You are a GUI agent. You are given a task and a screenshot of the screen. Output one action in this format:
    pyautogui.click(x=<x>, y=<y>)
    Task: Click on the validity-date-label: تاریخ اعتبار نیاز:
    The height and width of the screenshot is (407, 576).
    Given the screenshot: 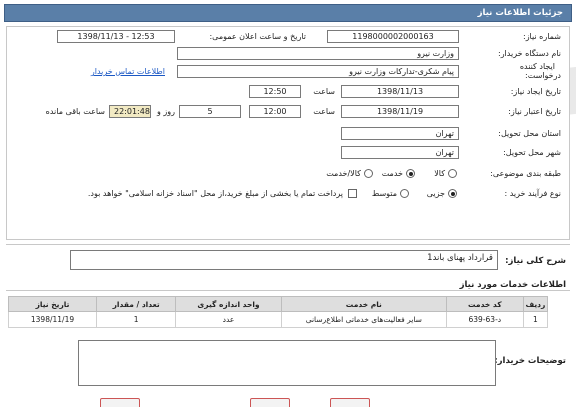 What is the action you would take?
    pyautogui.click(x=534, y=111)
    